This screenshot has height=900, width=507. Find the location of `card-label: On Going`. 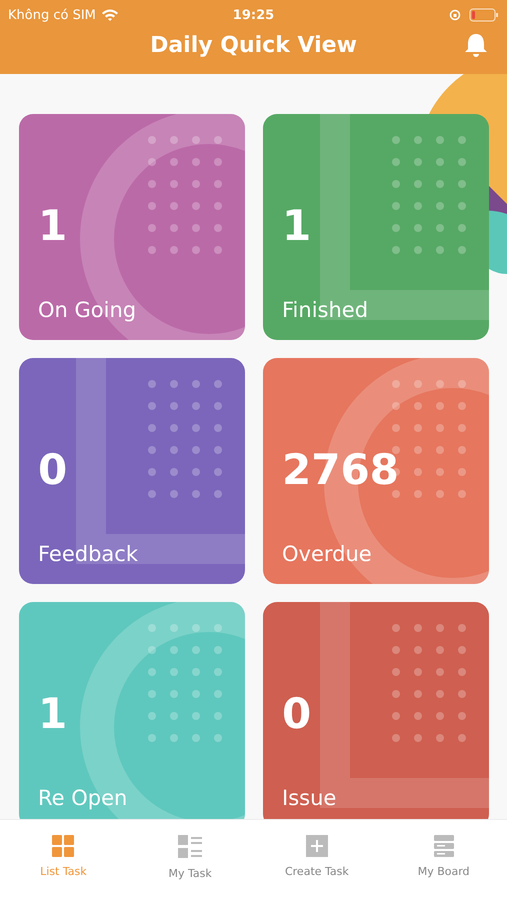

card-label: On Going is located at coordinates (87, 310).